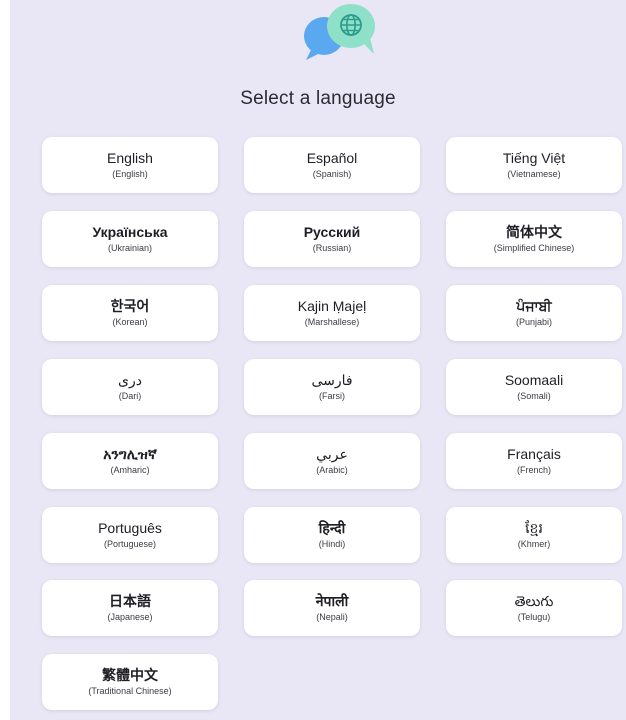 The width and height of the screenshot is (626, 720). Describe the element at coordinates (332, 544) in the screenshot. I see `language-english-name: (Hindi)` at that location.